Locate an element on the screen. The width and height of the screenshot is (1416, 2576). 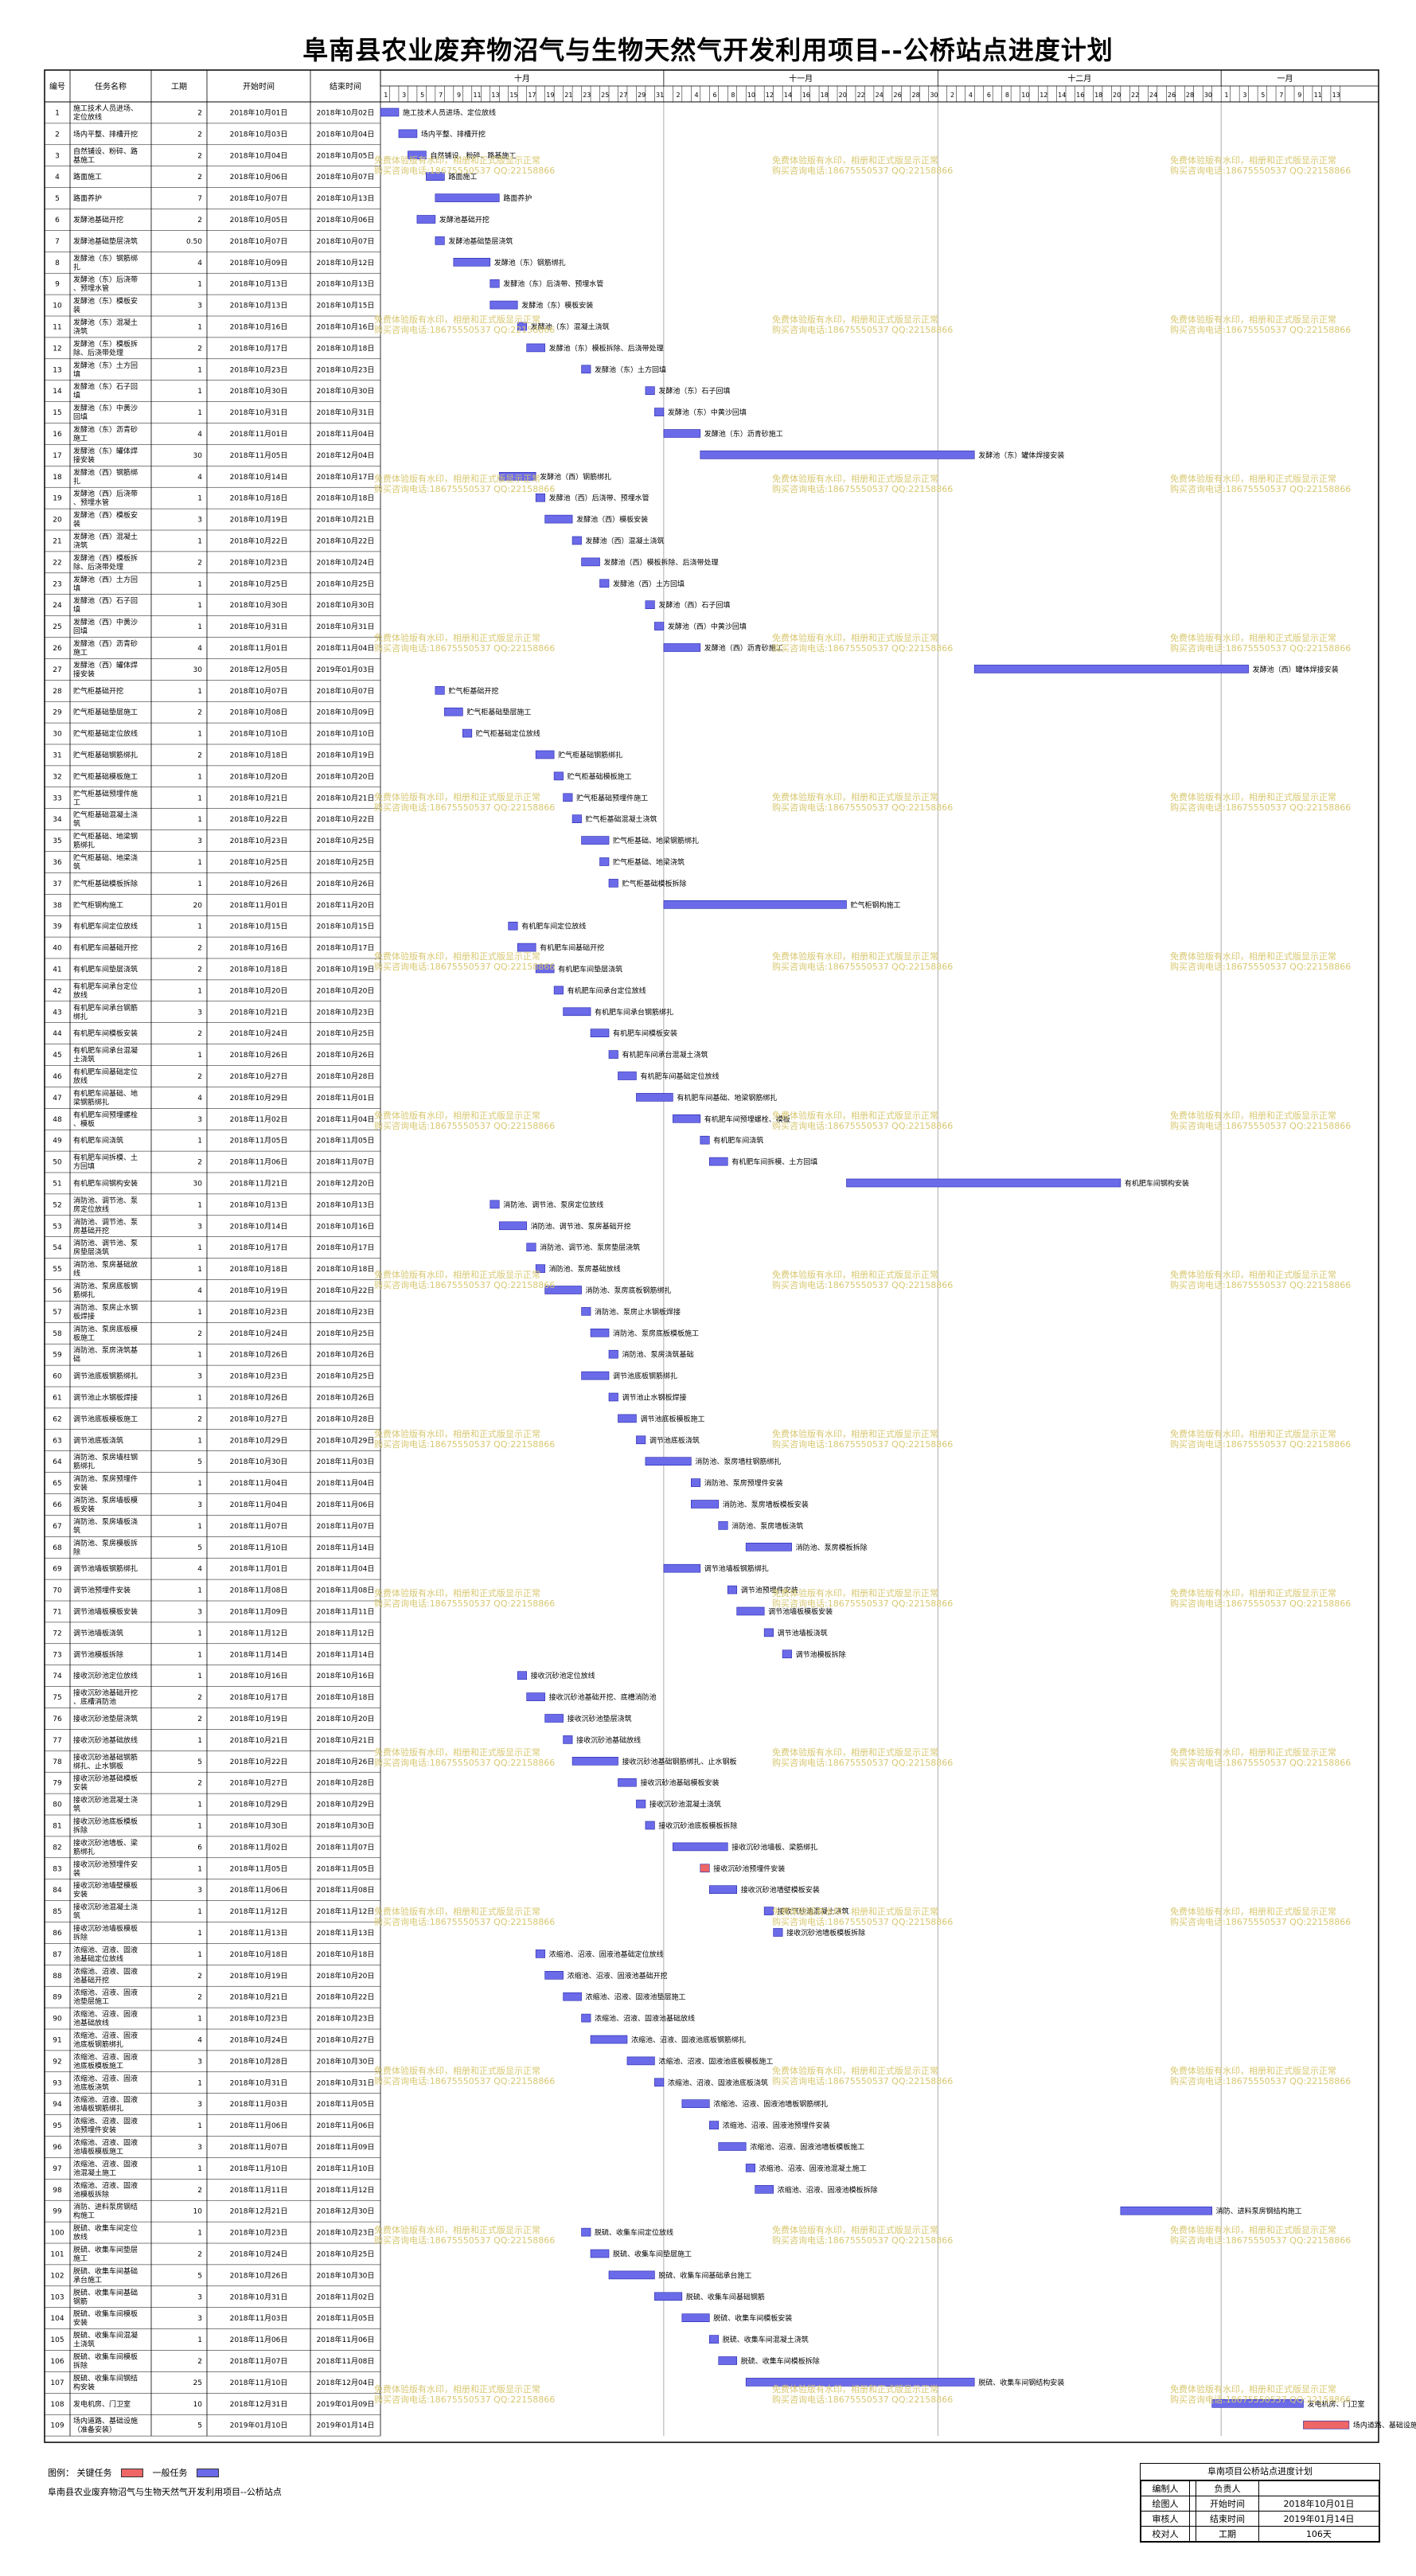
task-name: 发酵池（东）模板拆 is located at coordinates (106, 344).